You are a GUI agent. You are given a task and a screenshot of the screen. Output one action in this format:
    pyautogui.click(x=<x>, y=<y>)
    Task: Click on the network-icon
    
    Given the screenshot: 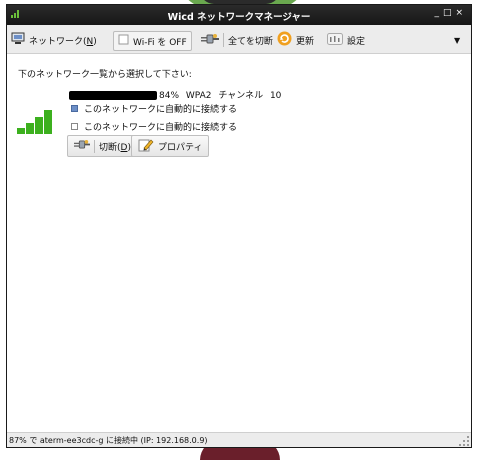 What is the action you would take?
    pyautogui.click(x=18, y=40)
    